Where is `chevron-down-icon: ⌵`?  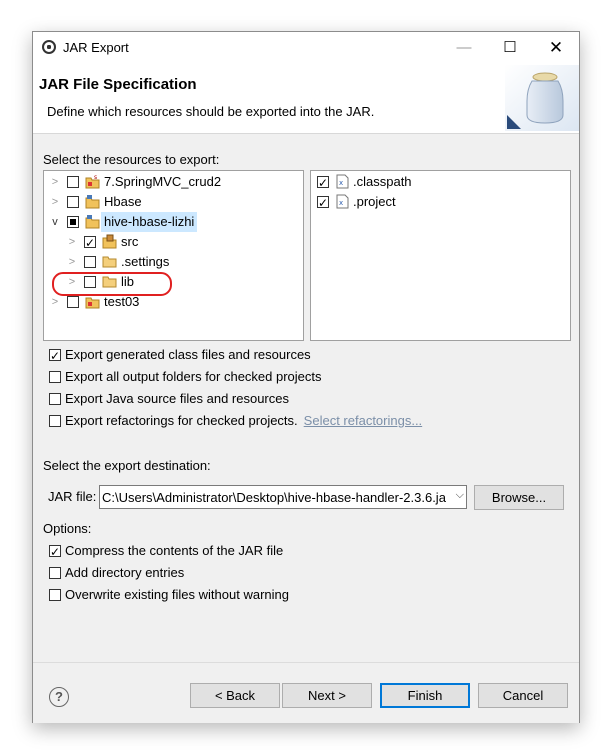
chevron-down-icon: ⌵ is located at coordinates (460, 495).